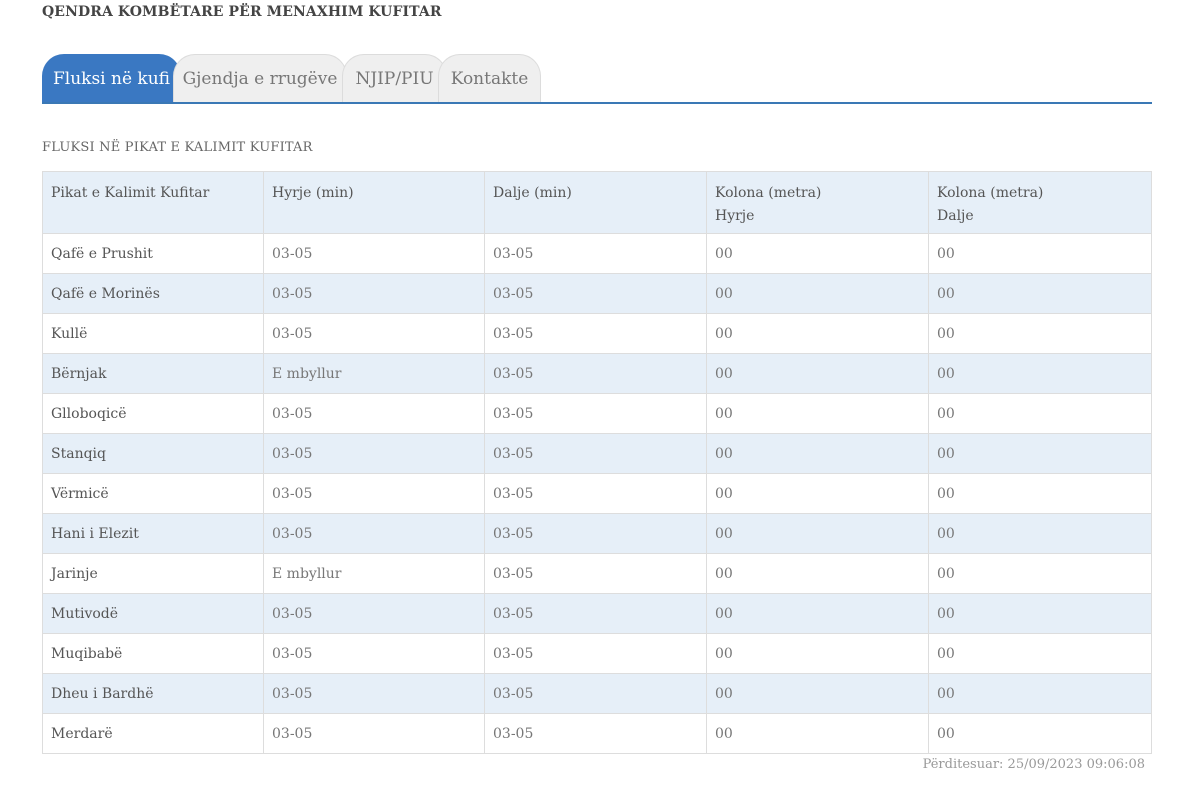 Image resolution: width=1182 pixels, height=797 pixels. Describe the element at coordinates (177, 147) in the screenshot. I see `section-title: FLUKSI NË PIKAT E KALIMIT KUFITAR` at that location.